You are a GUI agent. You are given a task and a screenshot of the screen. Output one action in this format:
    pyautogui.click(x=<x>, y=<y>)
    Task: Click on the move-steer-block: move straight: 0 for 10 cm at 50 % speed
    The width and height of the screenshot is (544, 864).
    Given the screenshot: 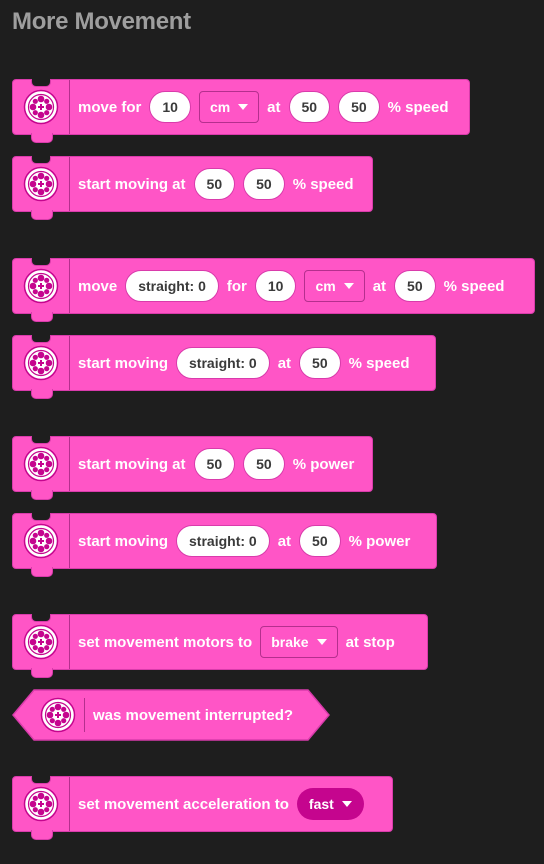 What is the action you would take?
    pyautogui.click(x=273, y=290)
    